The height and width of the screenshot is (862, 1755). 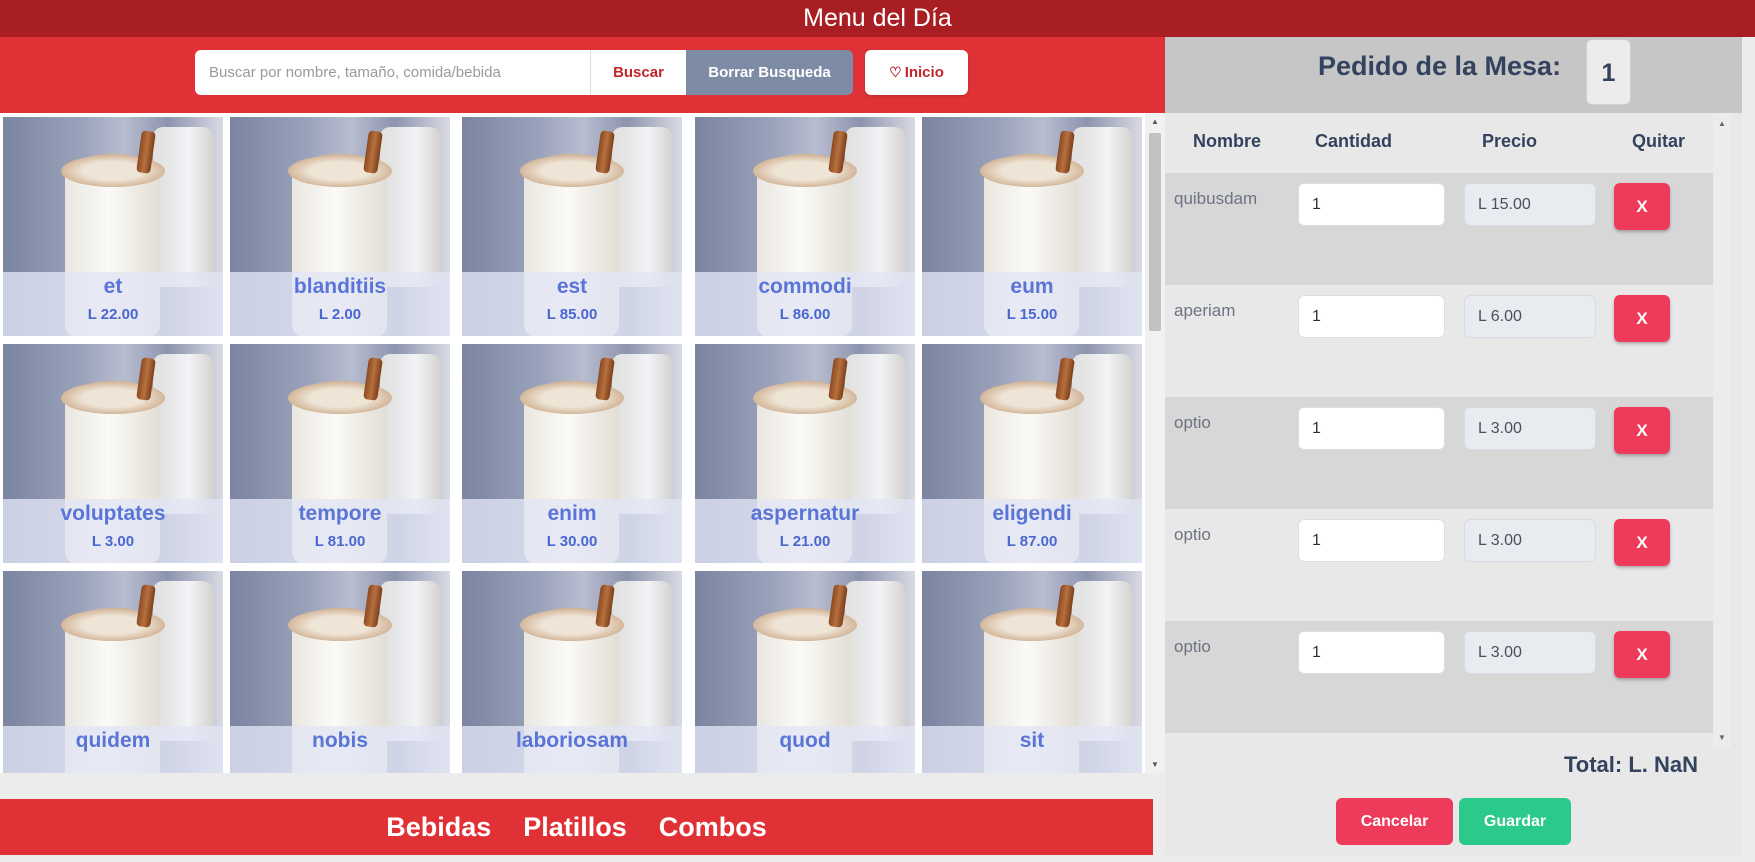 I want to click on category-tab: Platillos, so click(x=575, y=827).